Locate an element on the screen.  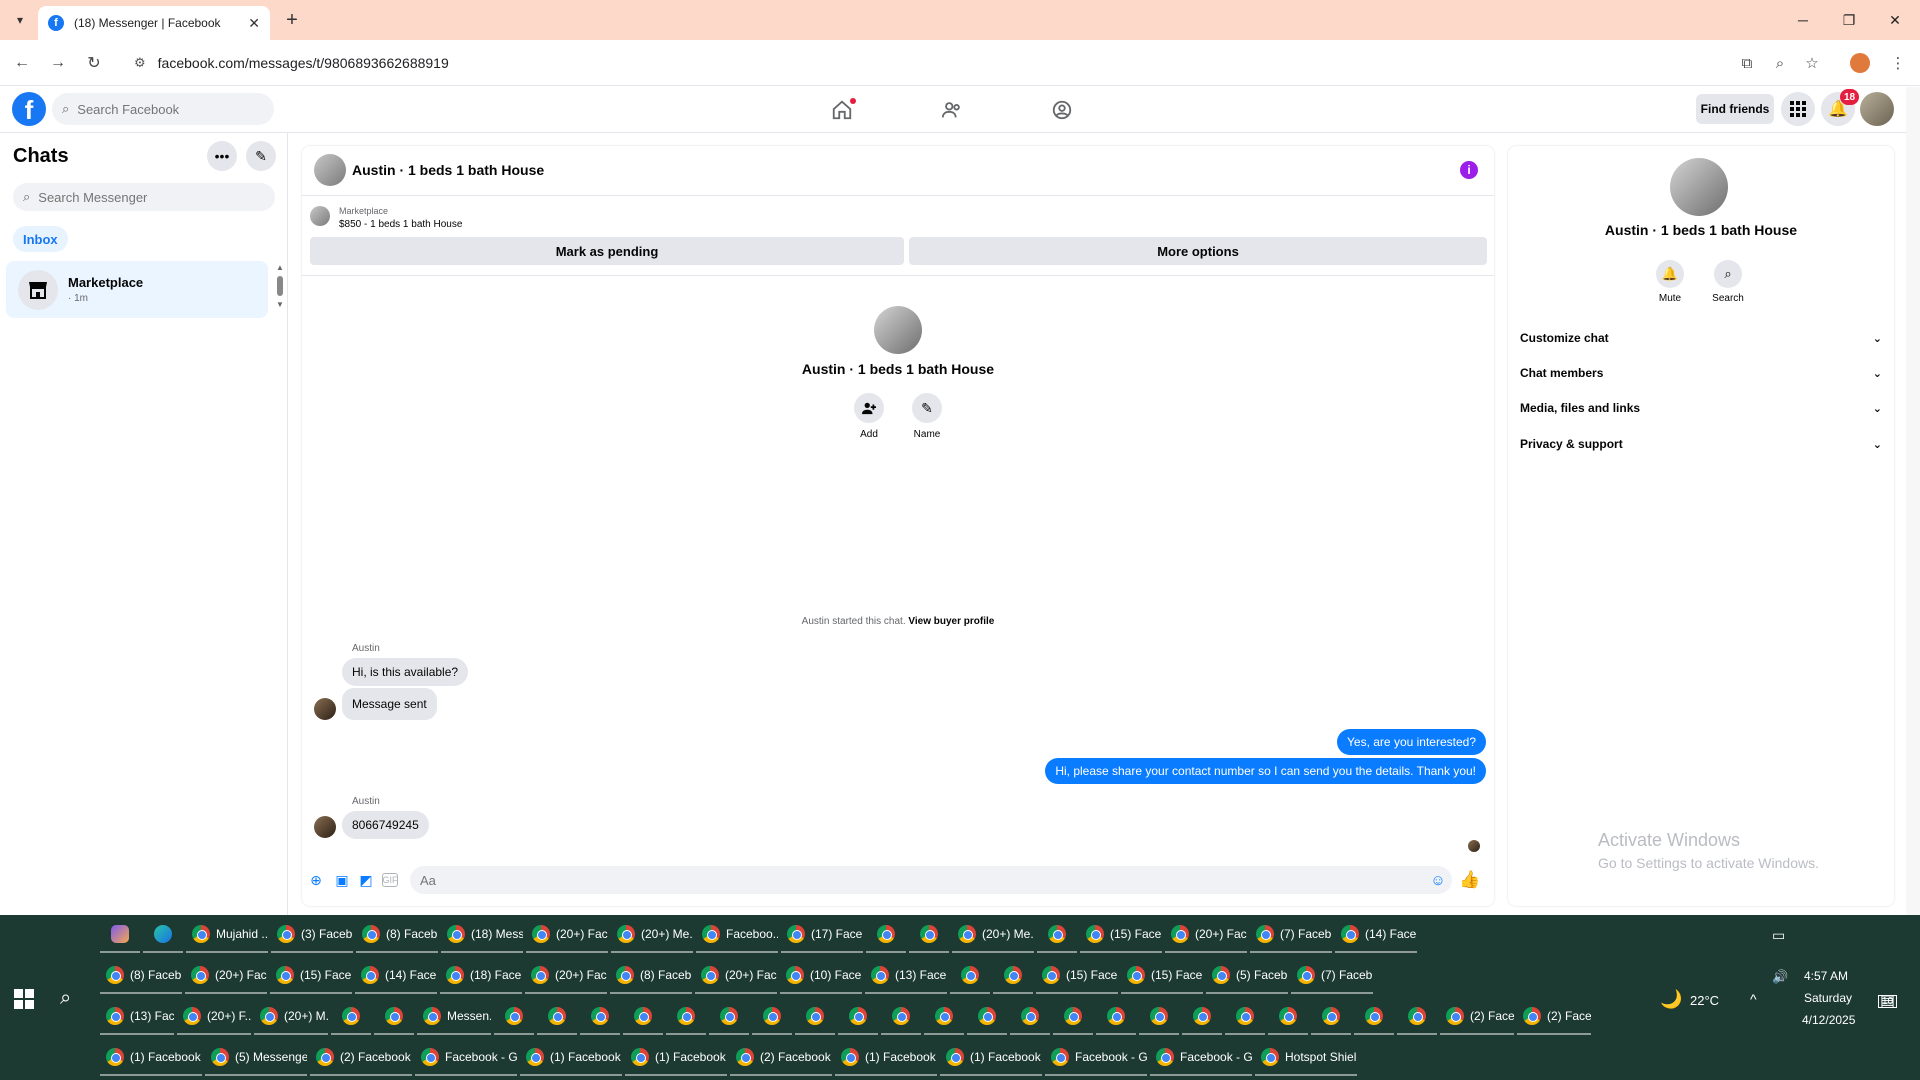
zoom-icon: ⌕ is located at coordinates (1780, 63).